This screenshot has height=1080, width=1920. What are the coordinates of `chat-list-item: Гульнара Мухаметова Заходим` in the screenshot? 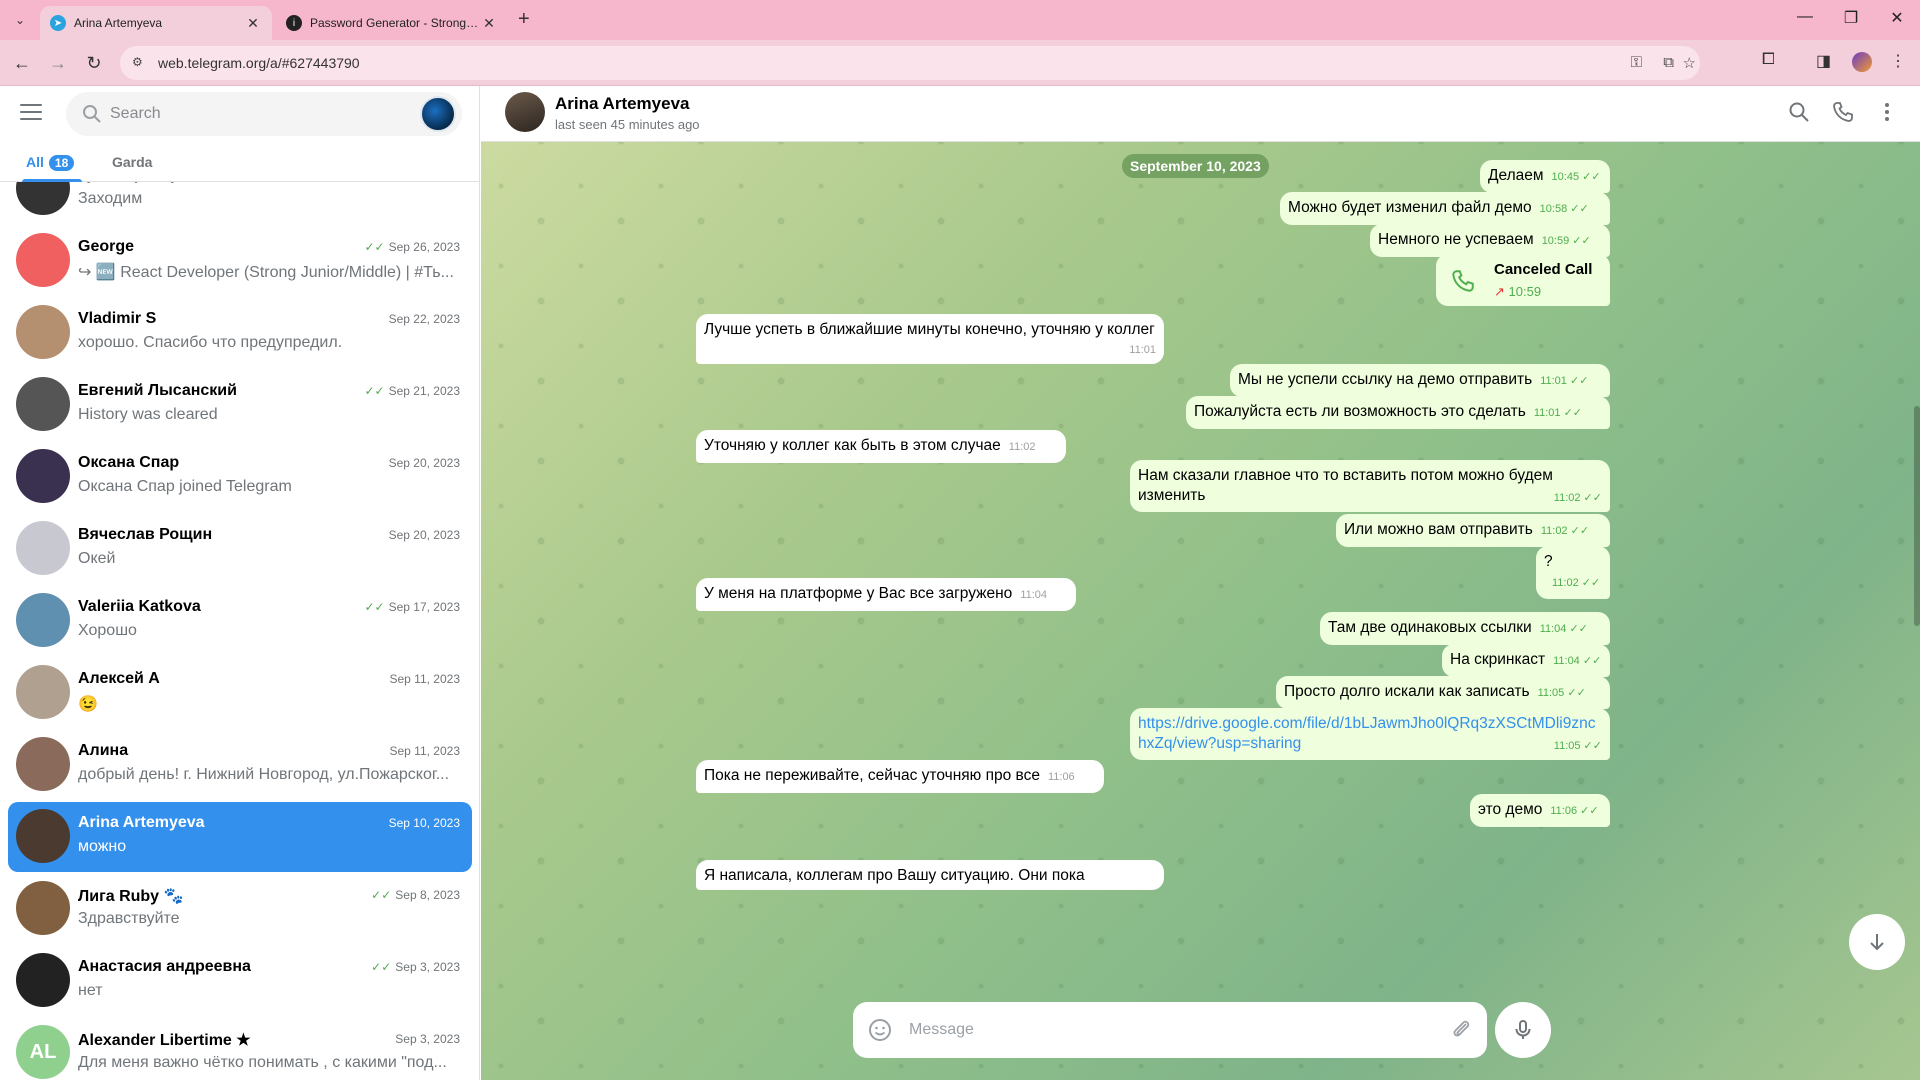 It's located at (240, 203).